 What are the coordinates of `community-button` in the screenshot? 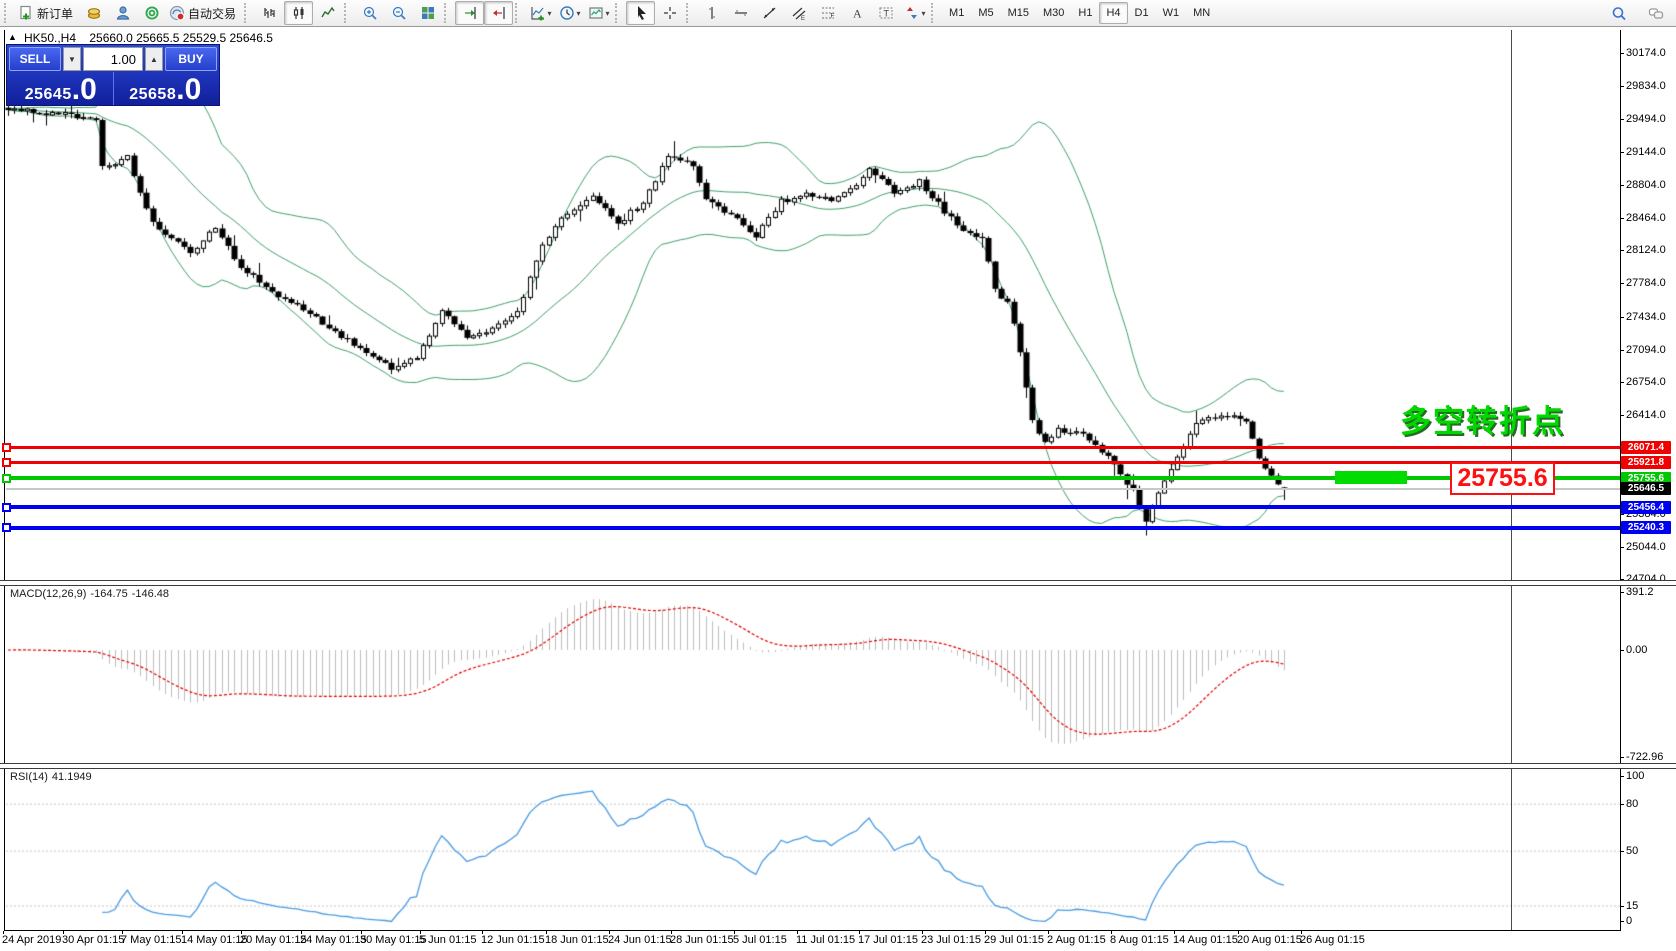 It's located at (122, 13).